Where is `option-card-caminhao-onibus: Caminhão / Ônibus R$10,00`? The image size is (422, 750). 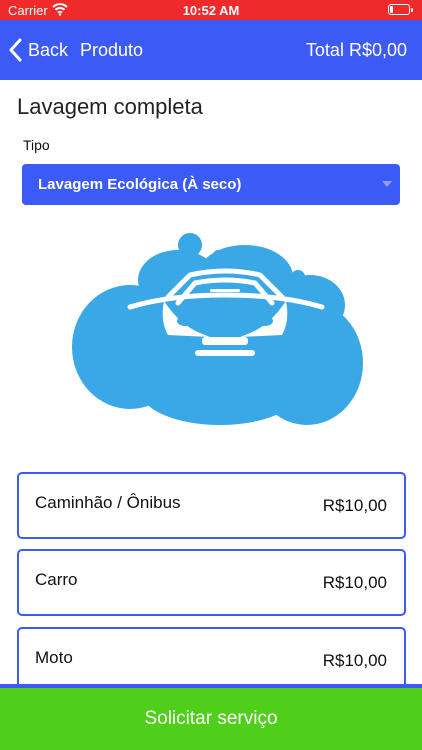 option-card-caminhao-onibus: Caminhão / Ônibus R$10,00 is located at coordinates (211, 505).